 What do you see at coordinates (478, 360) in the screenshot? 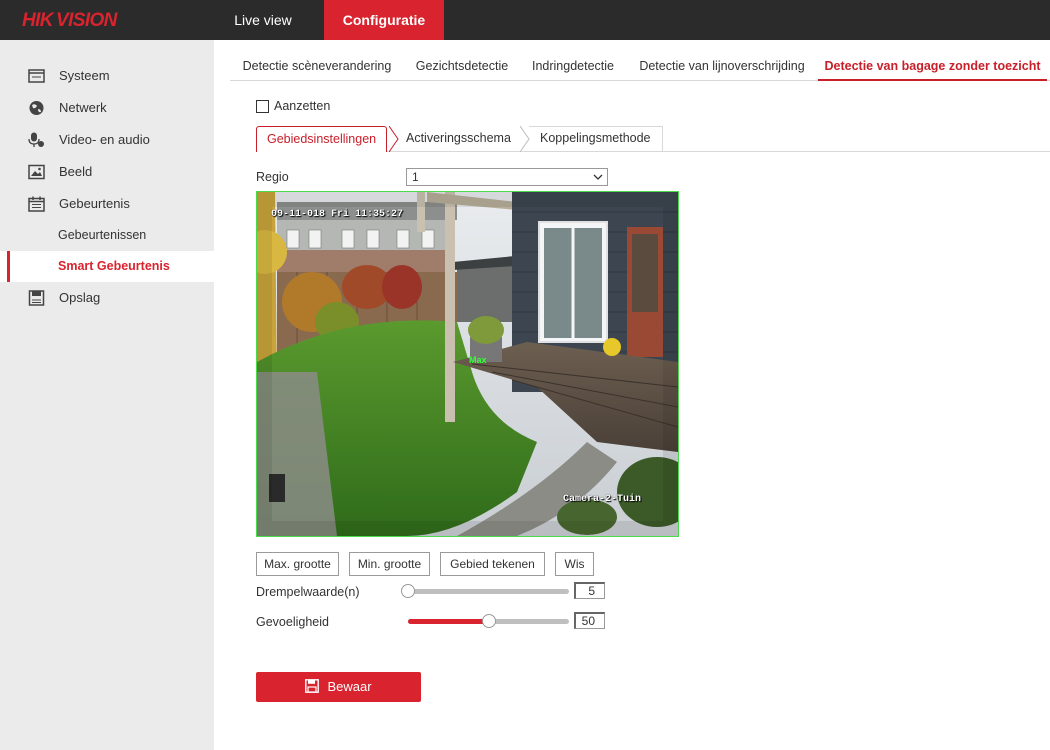
I see `video-center-marker: Max` at bounding box center [478, 360].